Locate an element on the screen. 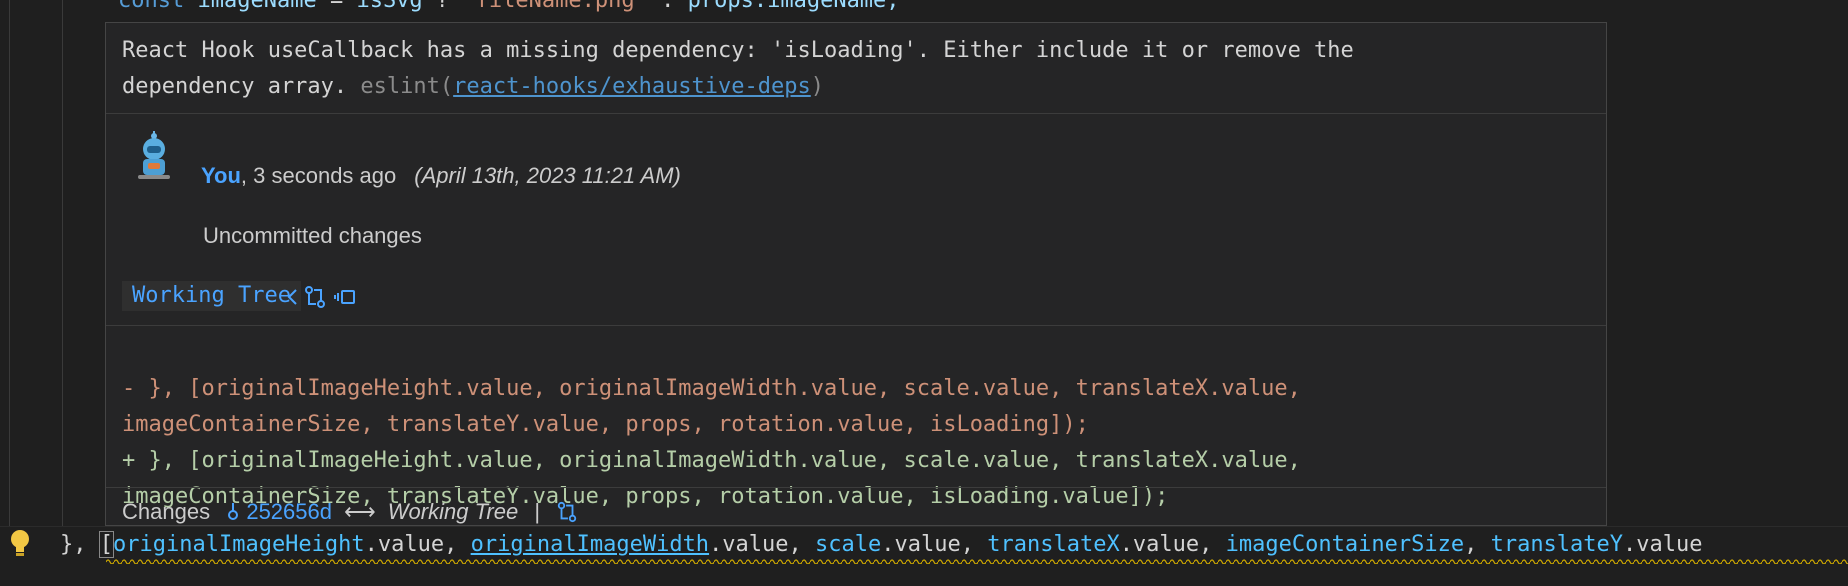 The height and width of the screenshot is (586, 1848). warning-squiggle is located at coordinates (977, 561).